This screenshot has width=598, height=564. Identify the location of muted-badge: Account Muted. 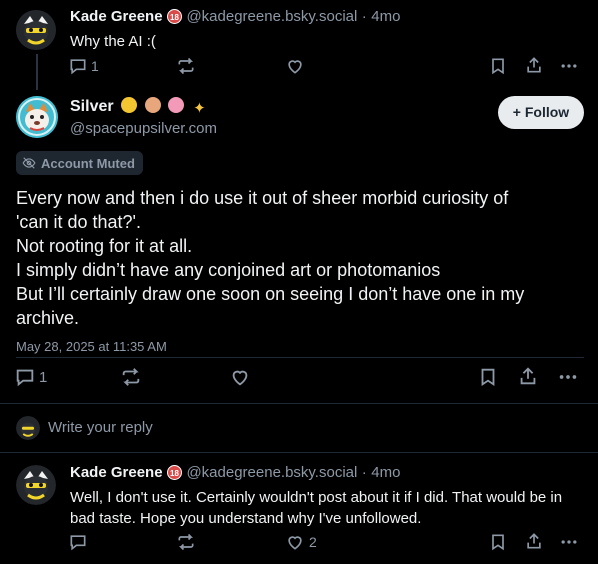
(79, 163).